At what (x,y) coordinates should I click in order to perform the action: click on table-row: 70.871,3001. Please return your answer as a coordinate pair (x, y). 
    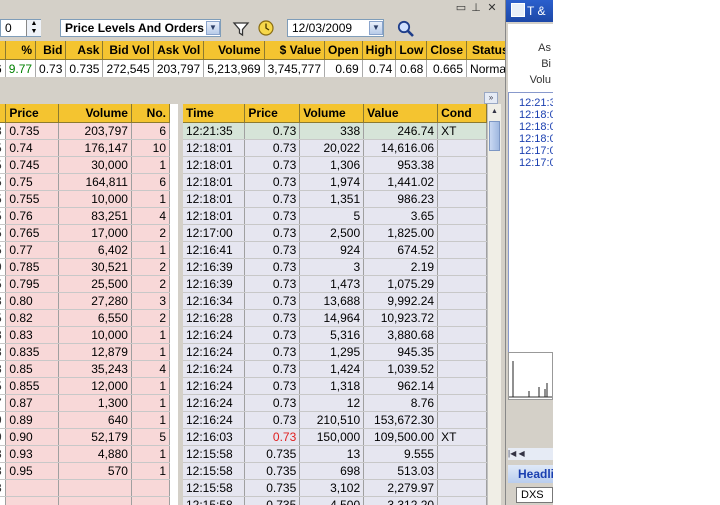
    Looking at the image, I should click on (85, 403).